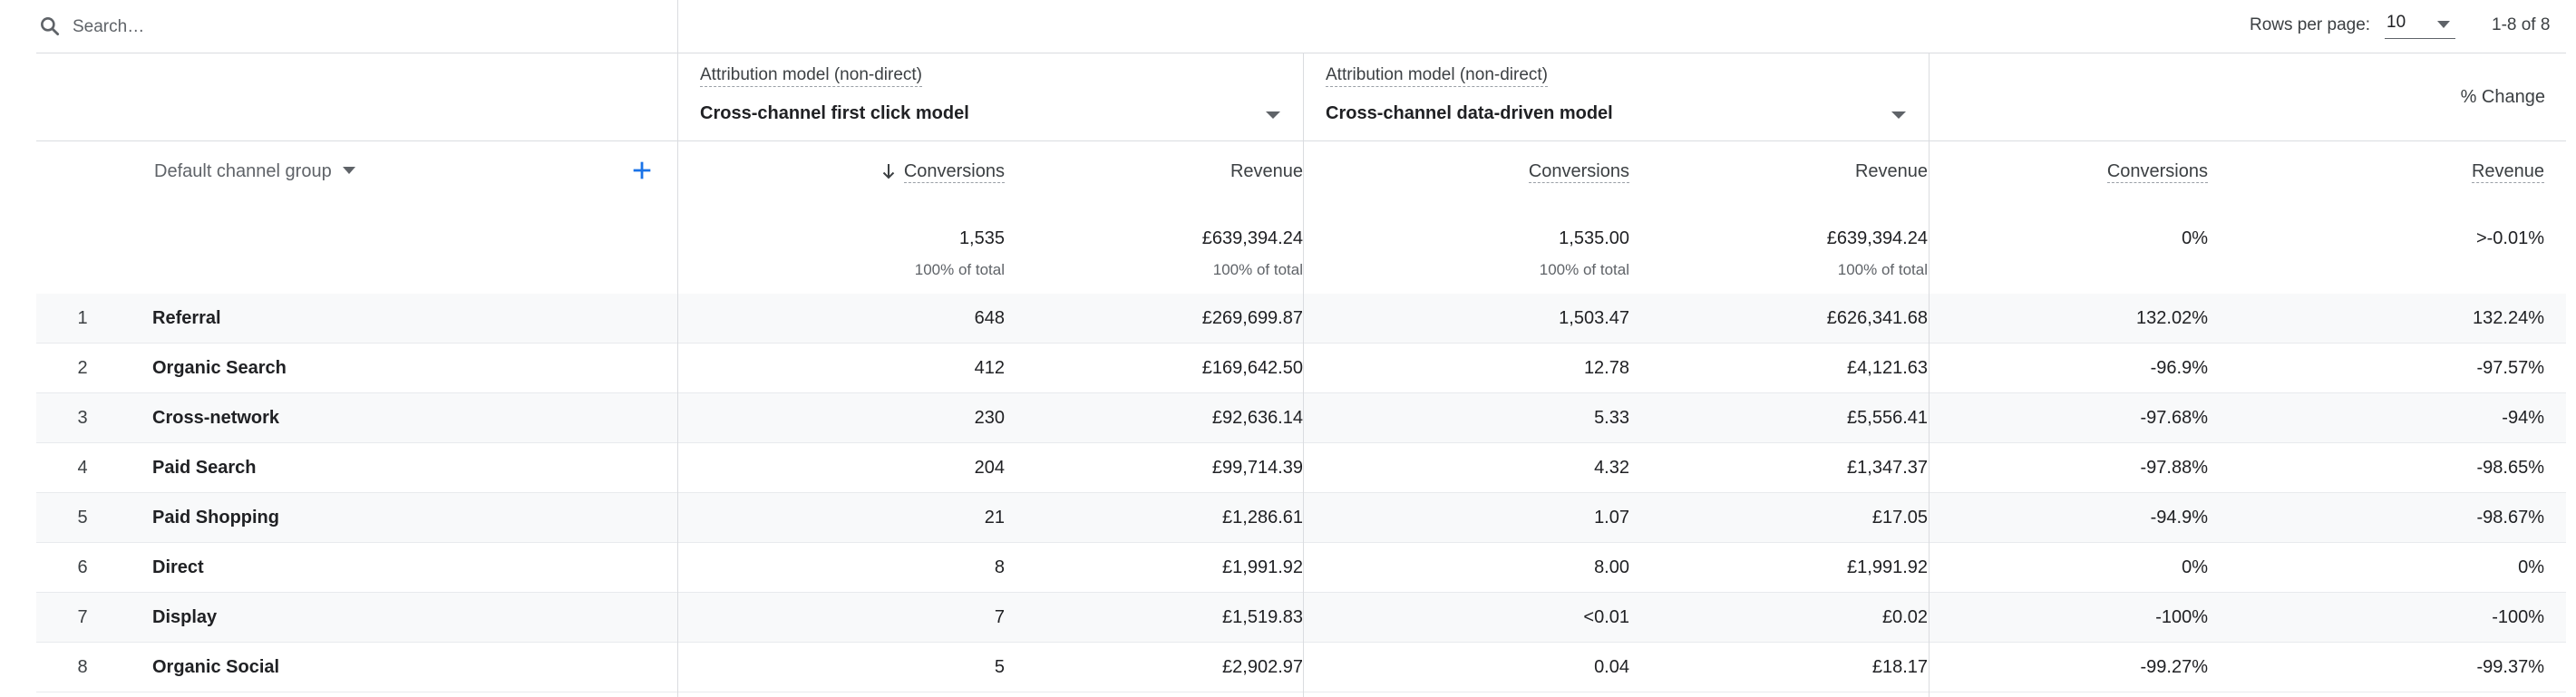  Describe the element at coordinates (82, 567) in the screenshot. I see `row-index: 6` at that location.